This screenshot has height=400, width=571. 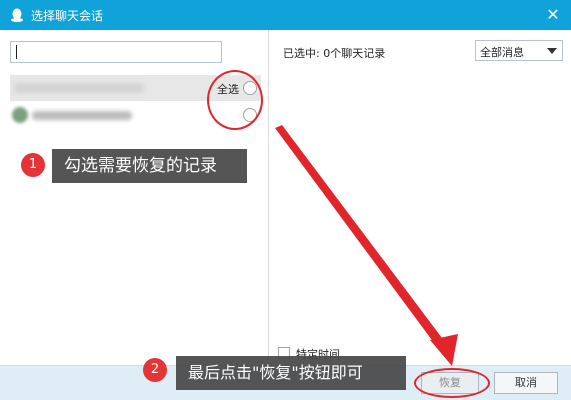 What do you see at coordinates (33, 165) in the screenshot?
I see `step-1-badge: 1` at bounding box center [33, 165].